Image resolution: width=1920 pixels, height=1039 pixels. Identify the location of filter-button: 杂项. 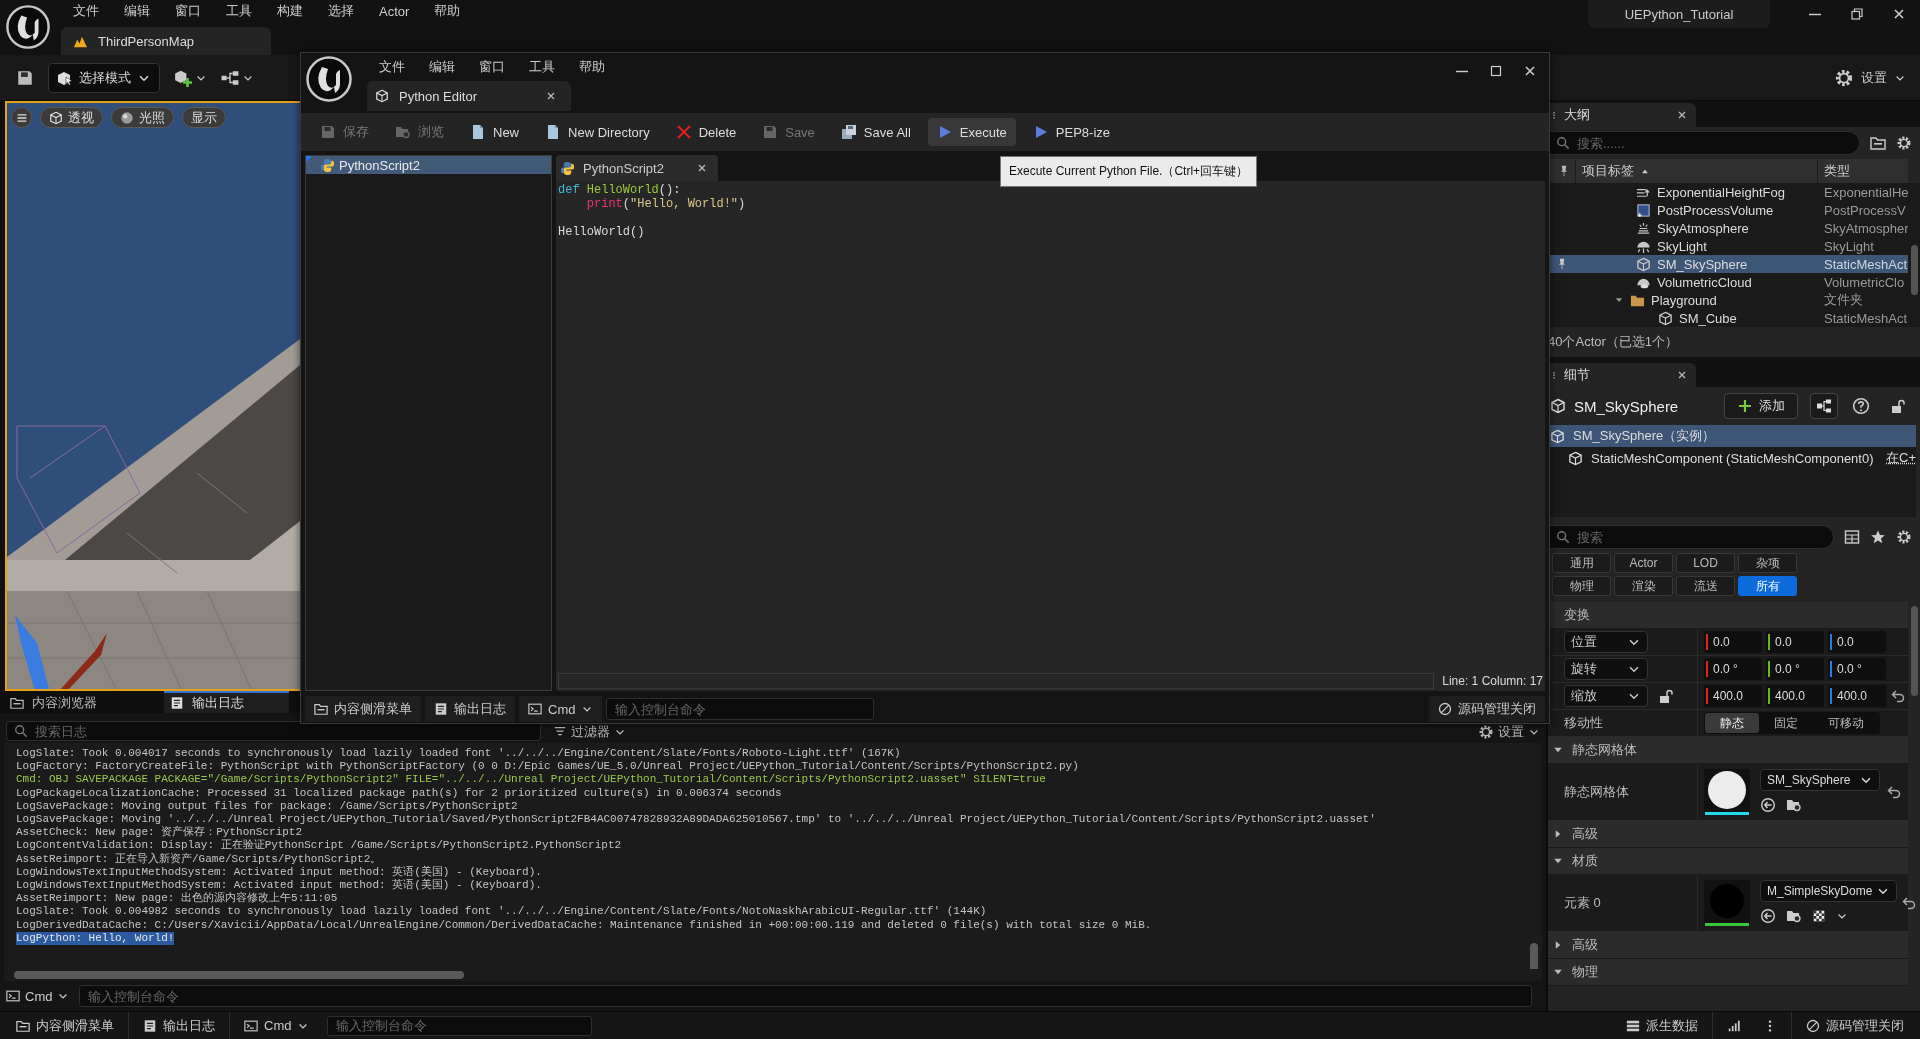
(1767, 563).